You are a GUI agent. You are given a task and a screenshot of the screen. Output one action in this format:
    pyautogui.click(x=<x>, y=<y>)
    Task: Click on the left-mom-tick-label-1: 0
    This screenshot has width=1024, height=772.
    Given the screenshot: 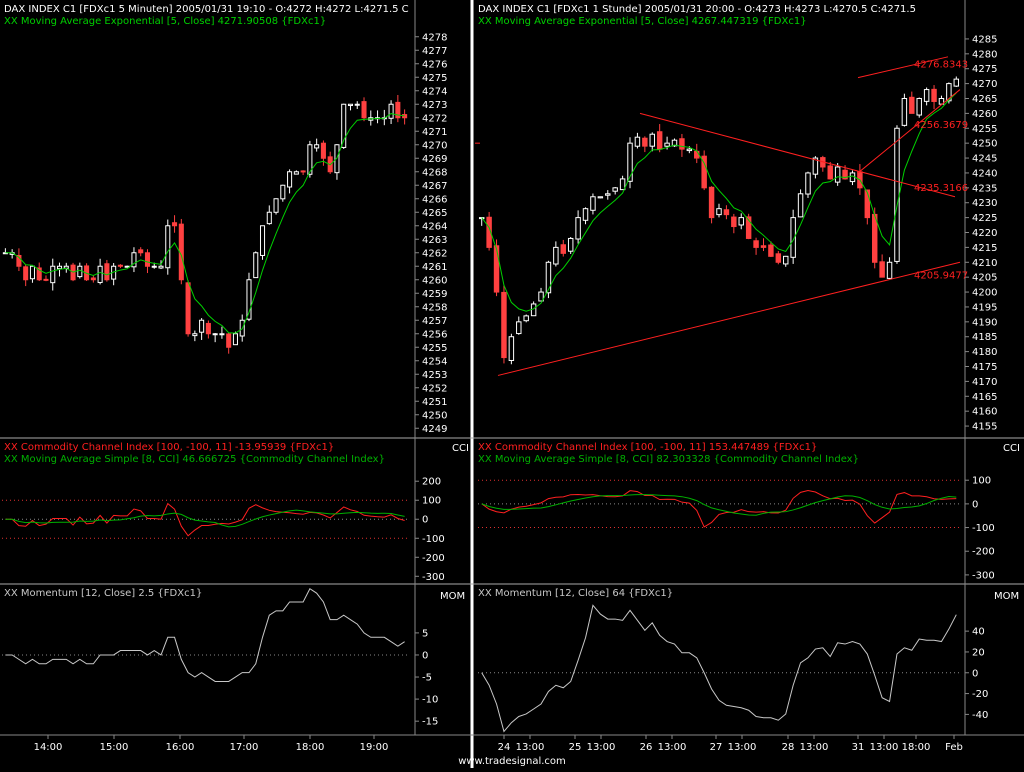 What is the action you would take?
    pyautogui.click(x=425, y=655)
    